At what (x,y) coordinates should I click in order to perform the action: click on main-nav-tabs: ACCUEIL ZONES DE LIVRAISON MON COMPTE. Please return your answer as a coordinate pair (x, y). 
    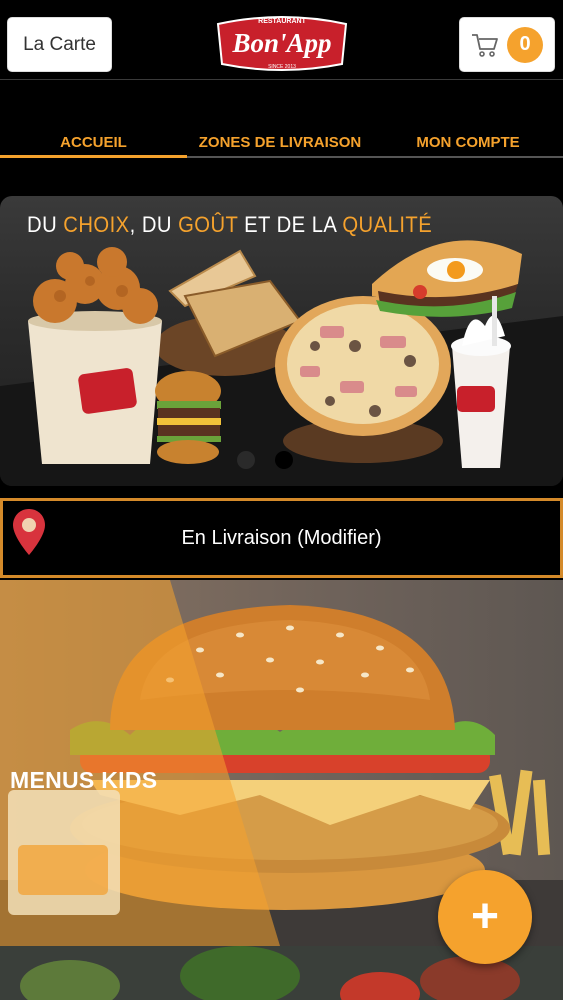
    Looking at the image, I should click on (281, 139).